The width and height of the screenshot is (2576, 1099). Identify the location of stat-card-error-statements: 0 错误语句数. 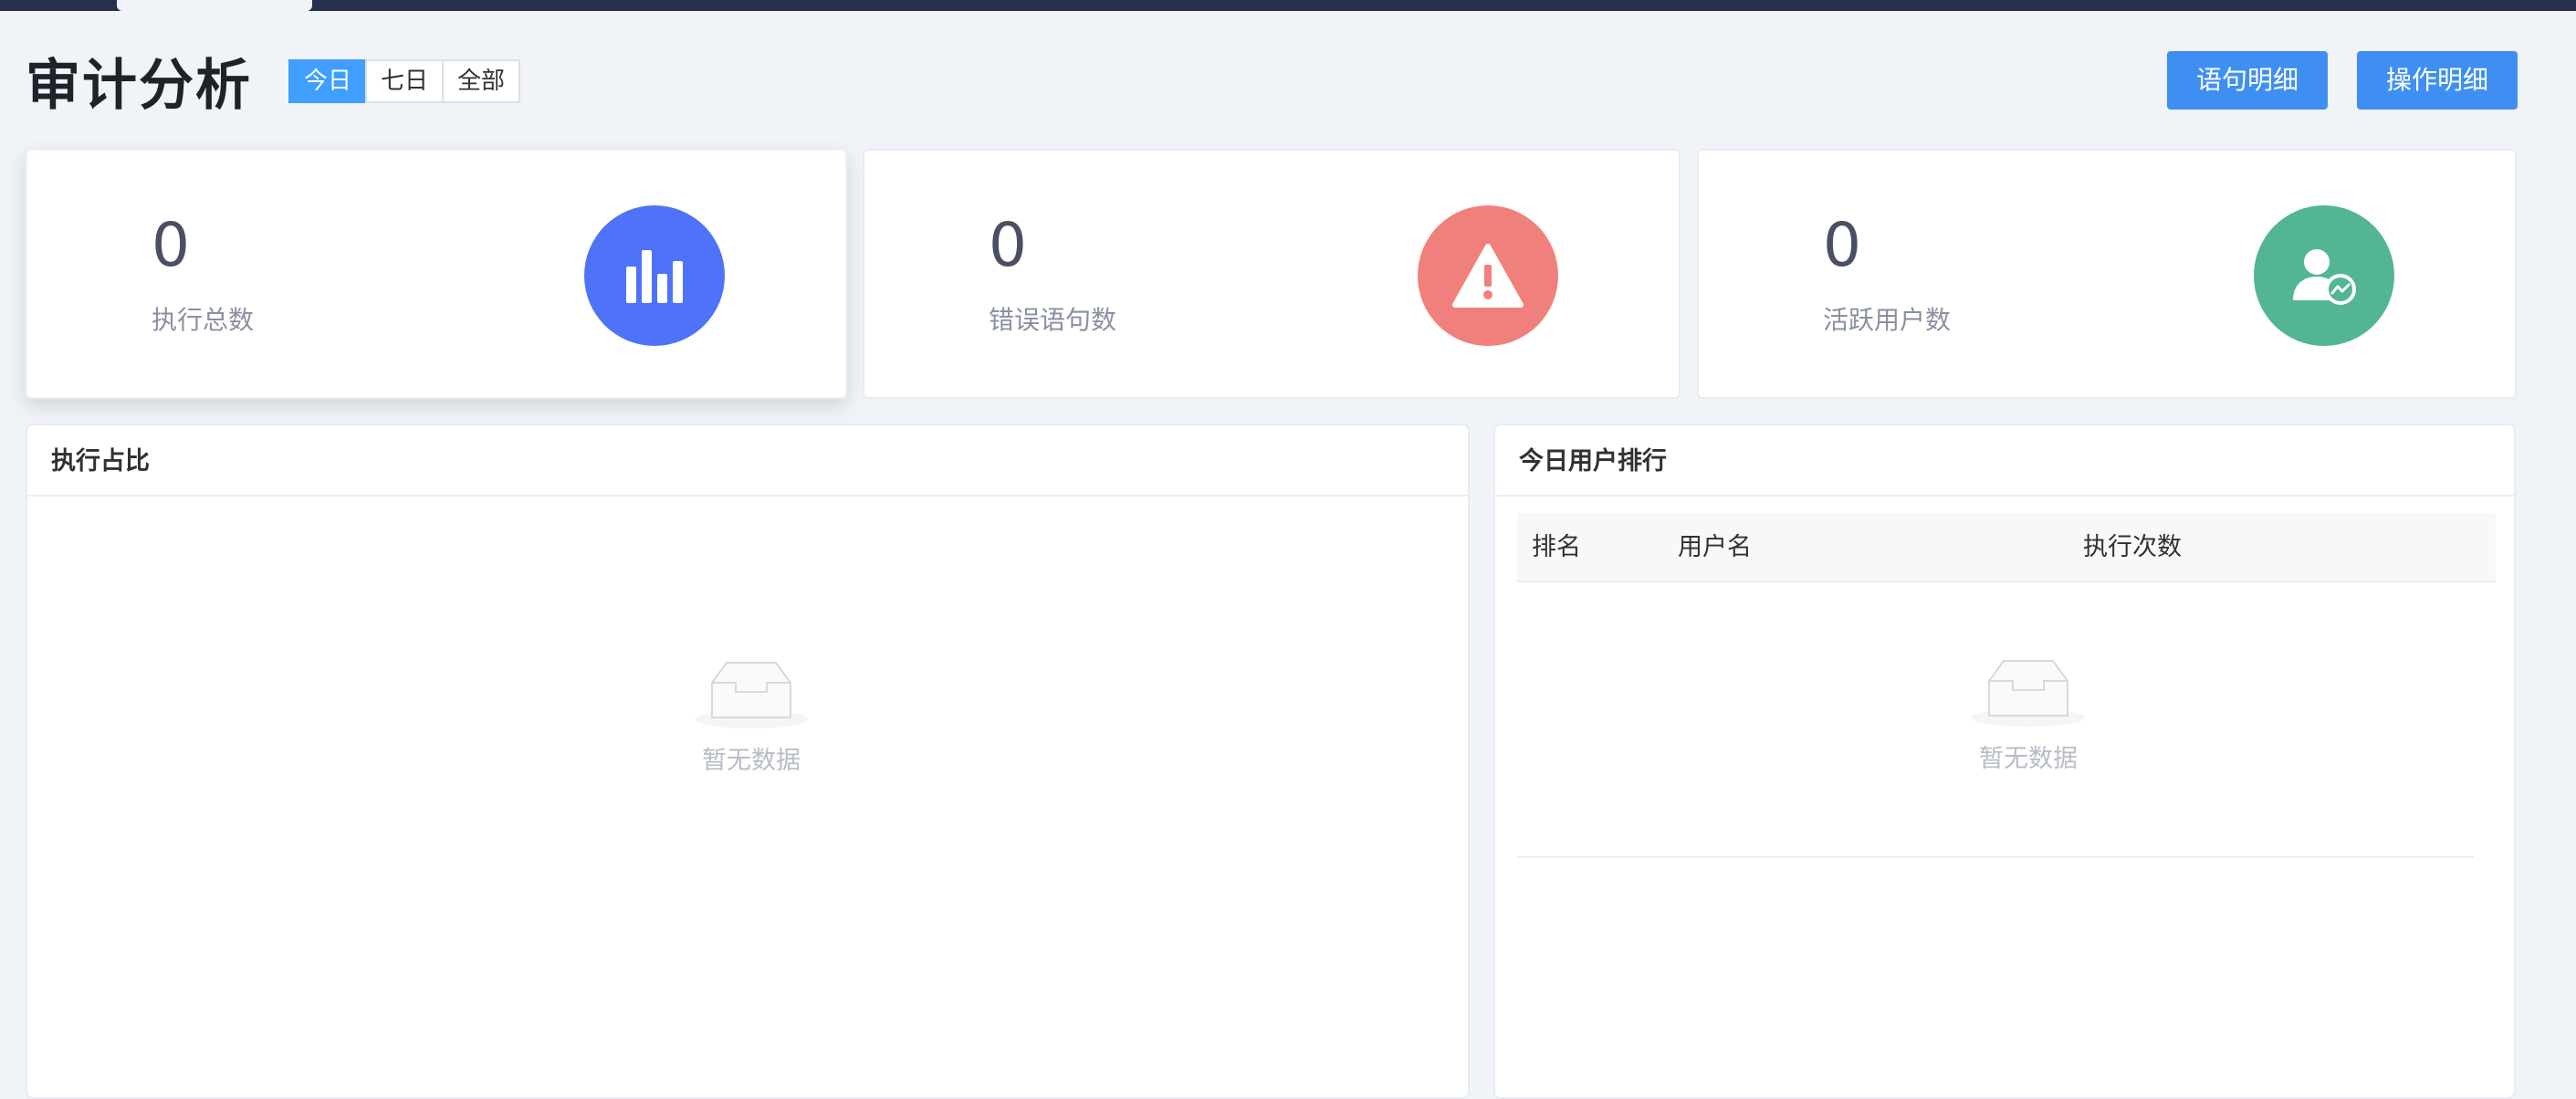
(1272, 274).